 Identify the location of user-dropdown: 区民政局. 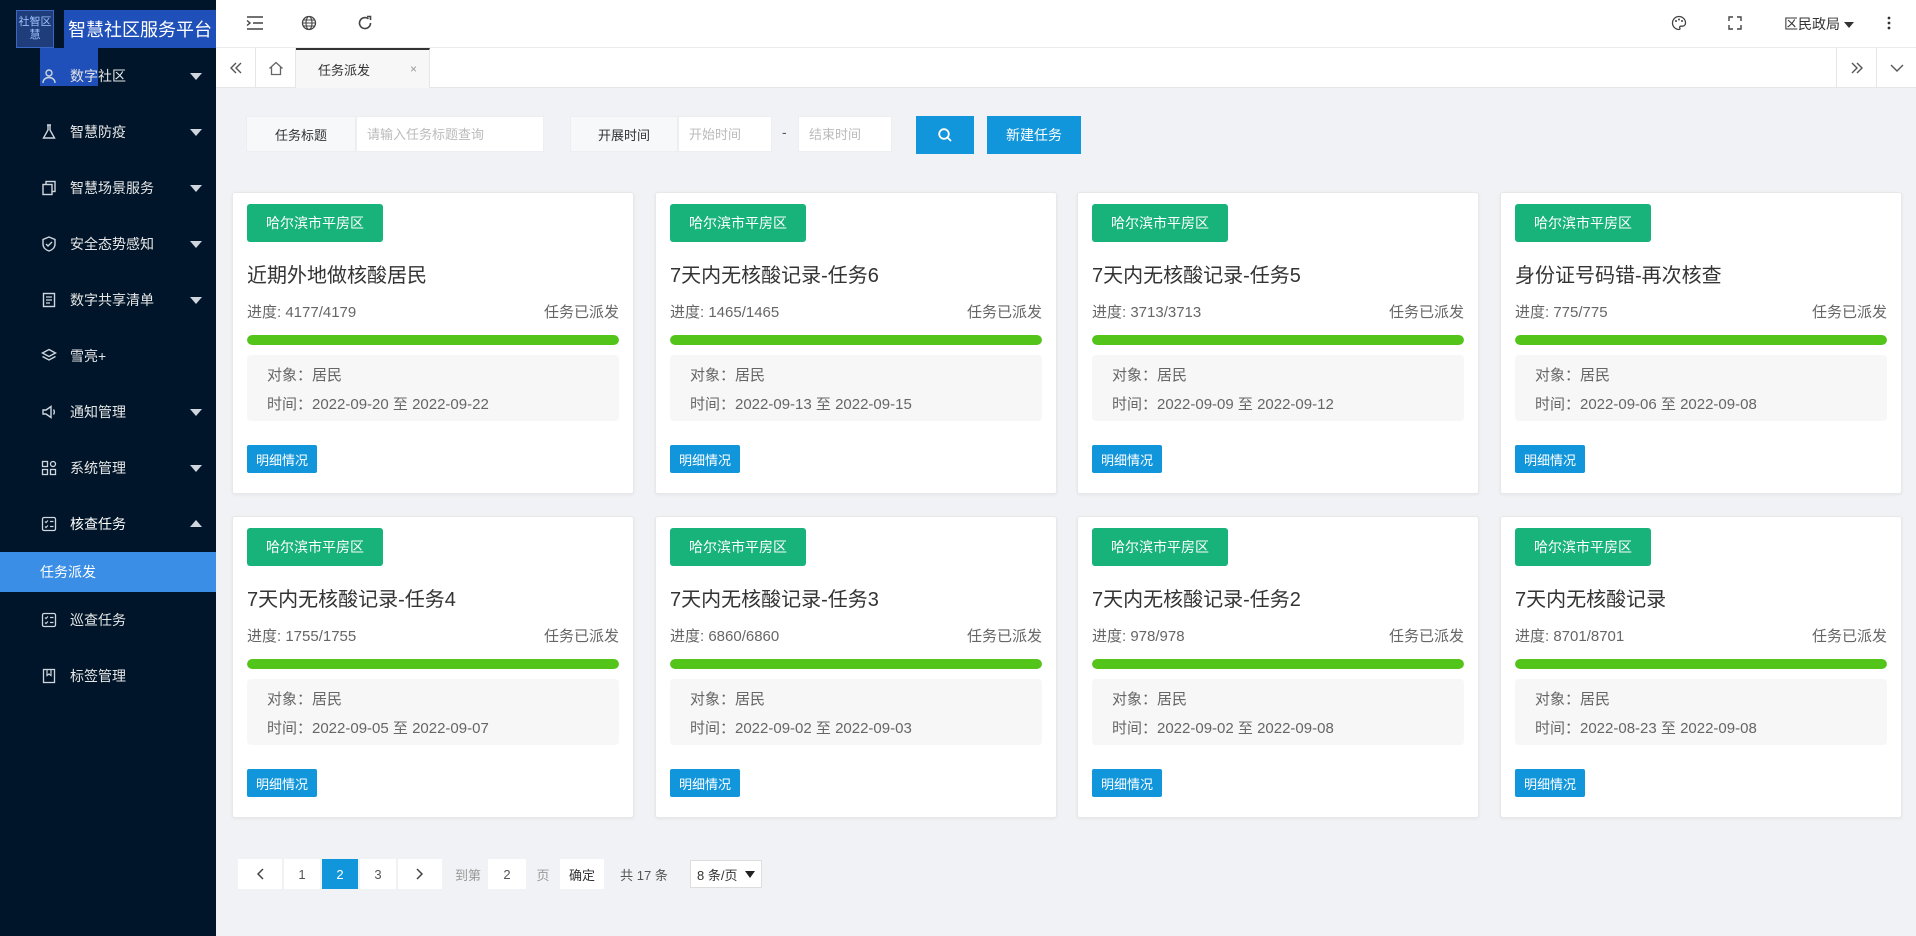
(1819, 24).